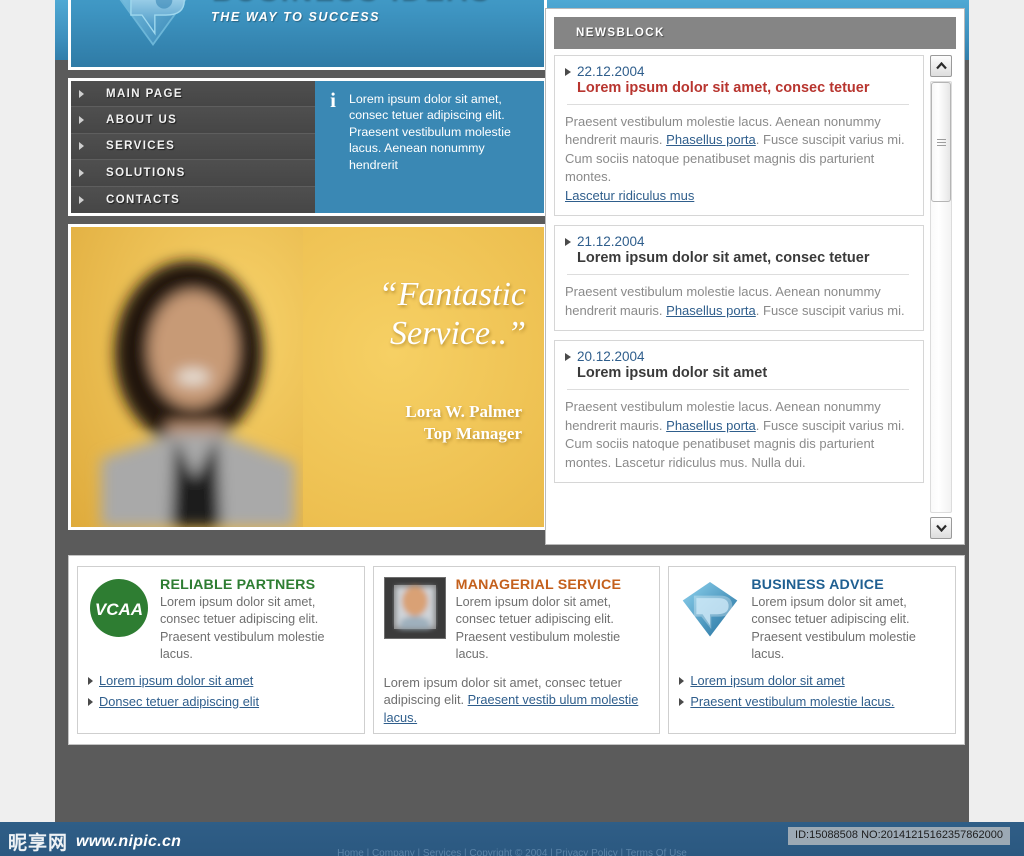 The image size is (1024, 856). What do you see at coordinates (710, 608) in the screenshot?
I see `diamond-arrow-logo-icon` at bounding box center [710, 608].